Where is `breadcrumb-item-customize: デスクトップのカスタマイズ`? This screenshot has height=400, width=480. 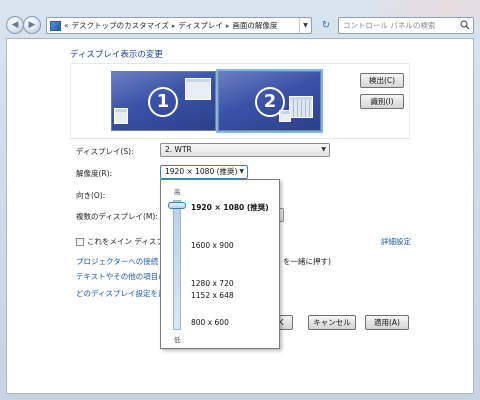
breadcrumb-item-customize: デスクトップのカスタマイズ is located at coordinates (120, 25).